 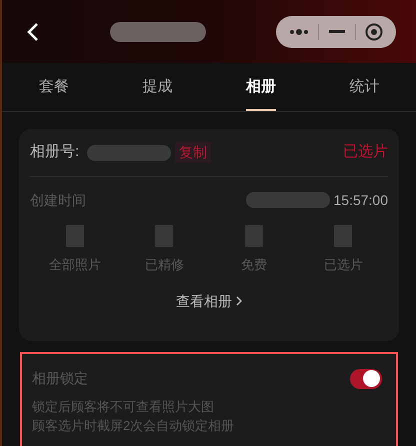 What do you see at coordinates (374, 31) in the screenshot?
I see `record-icon` at bounding box center [374, 31].